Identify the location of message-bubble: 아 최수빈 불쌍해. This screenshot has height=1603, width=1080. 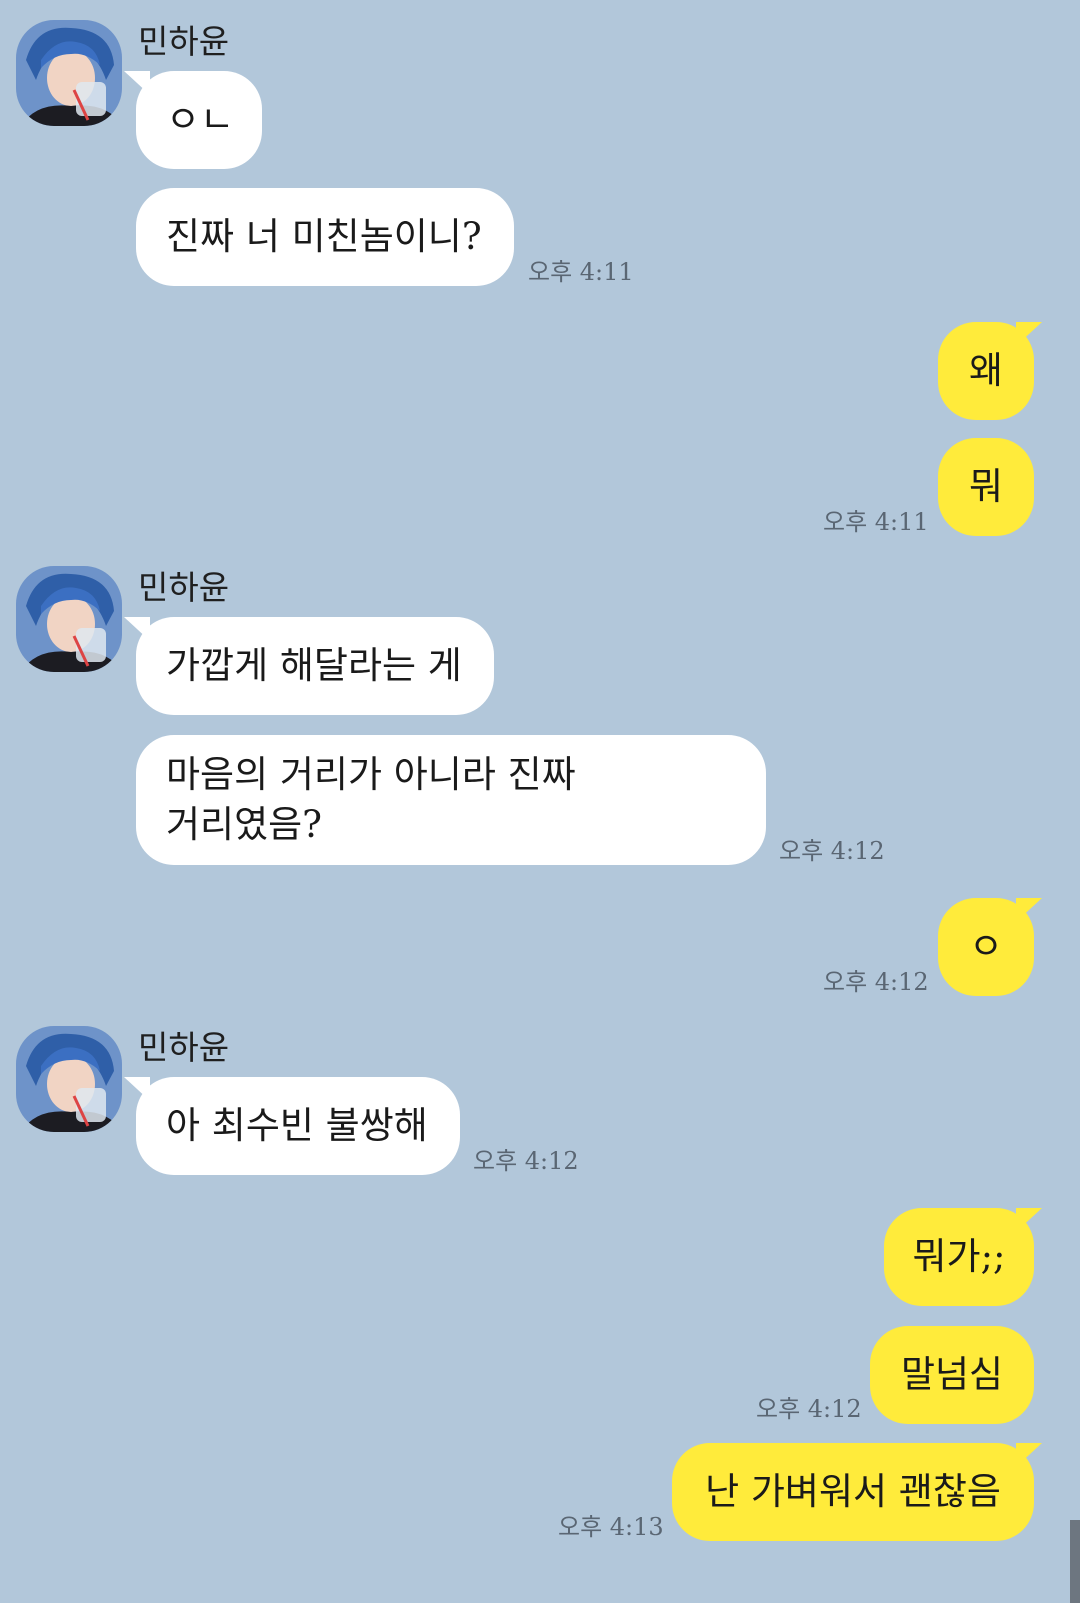
(292, 1126).